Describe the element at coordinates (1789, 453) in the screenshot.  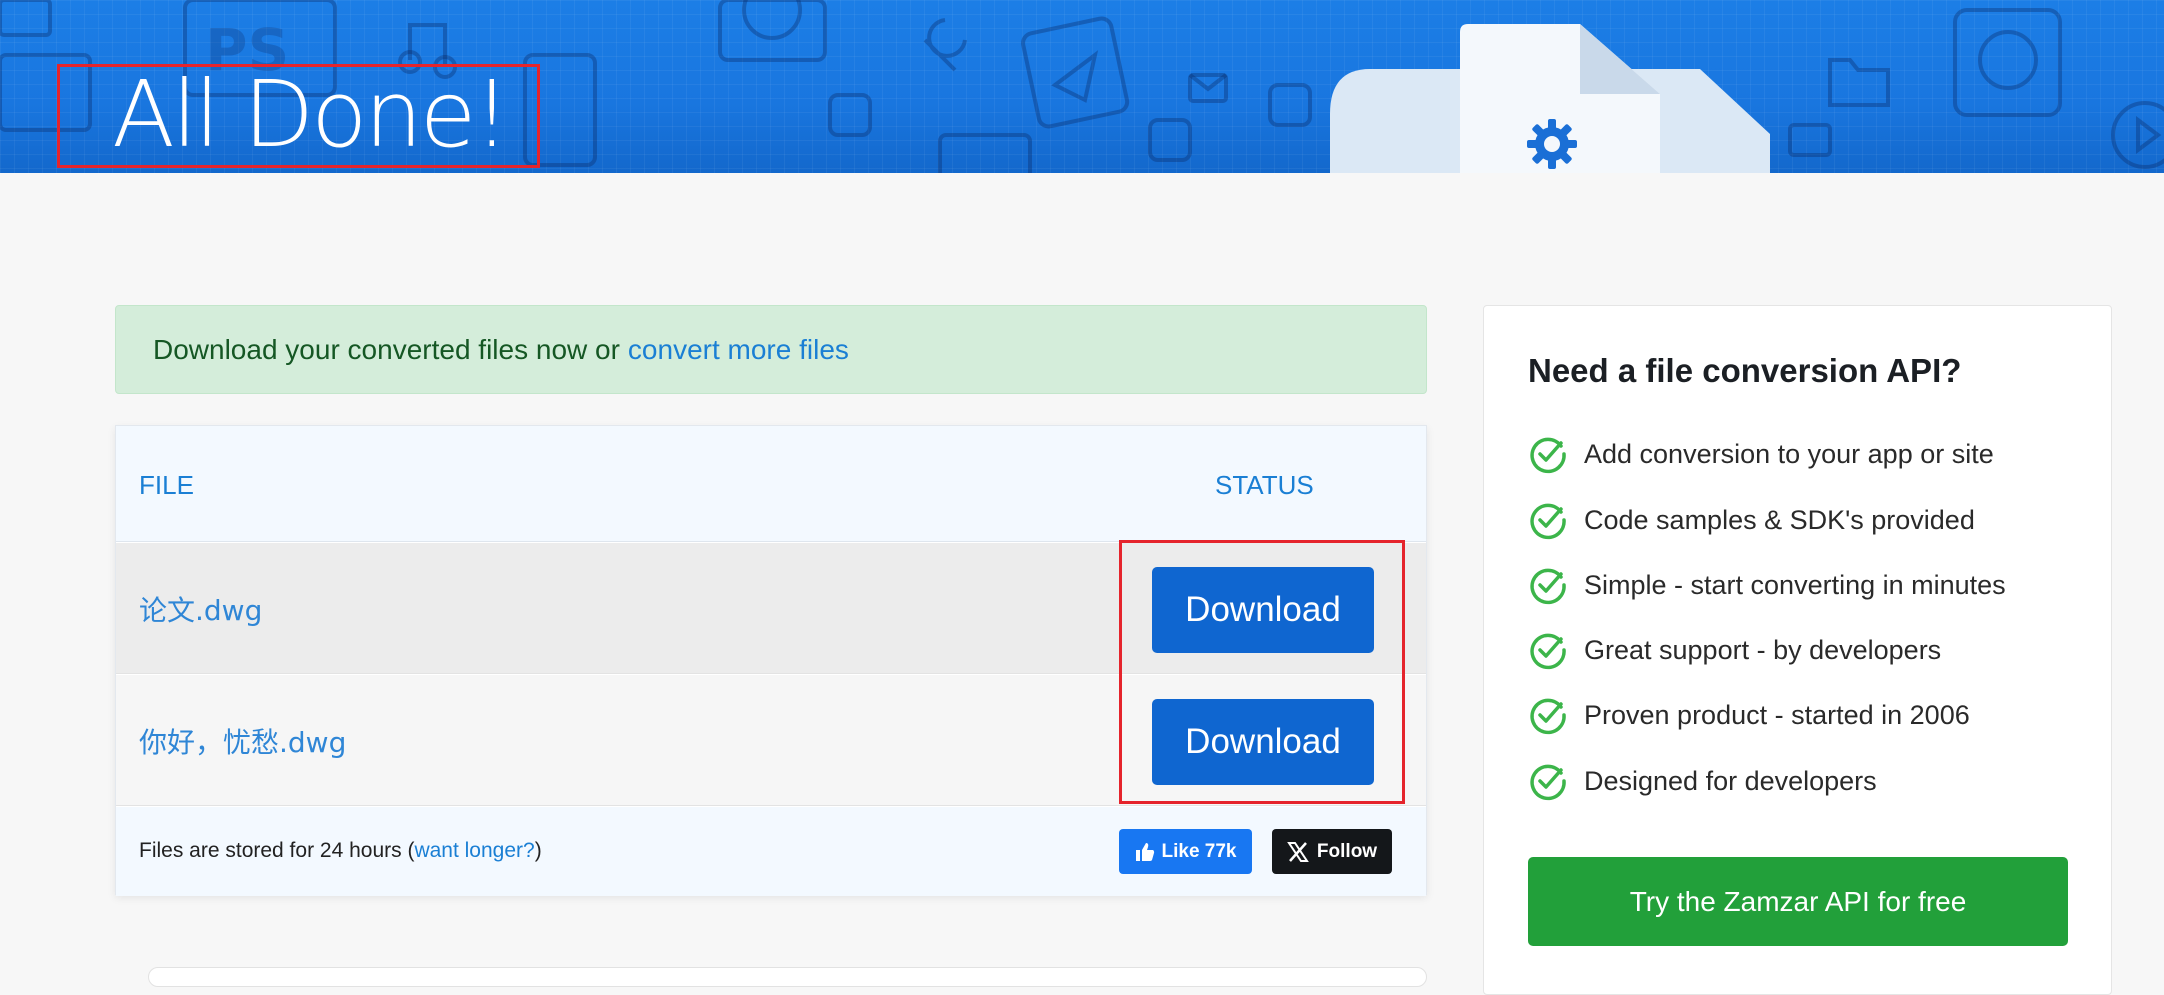
I see `feature-text: Add conversion to your app or site` at that location.